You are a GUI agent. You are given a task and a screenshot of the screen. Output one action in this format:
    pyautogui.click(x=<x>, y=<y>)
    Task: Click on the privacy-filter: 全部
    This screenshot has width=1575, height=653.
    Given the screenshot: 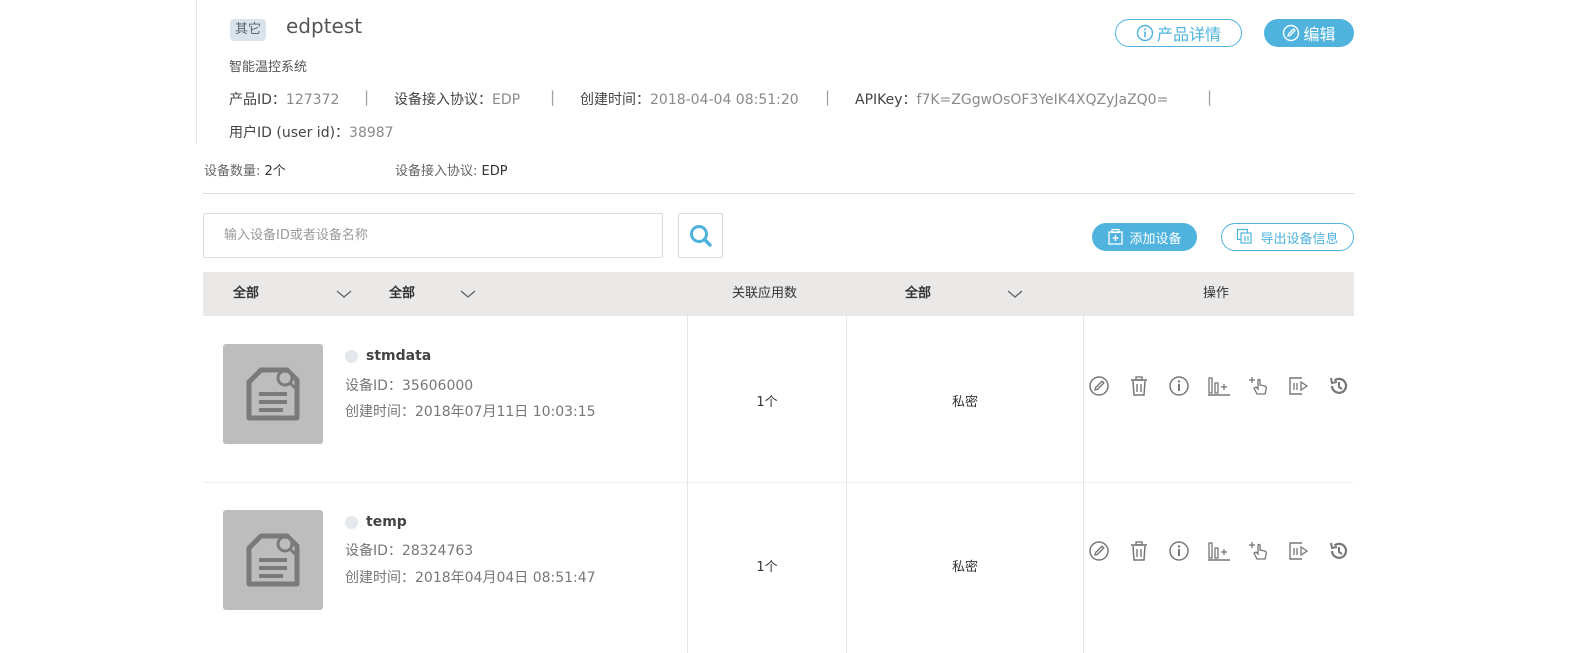 What is the action you would take?
    pyautogui.click(x=918, y=294)
    